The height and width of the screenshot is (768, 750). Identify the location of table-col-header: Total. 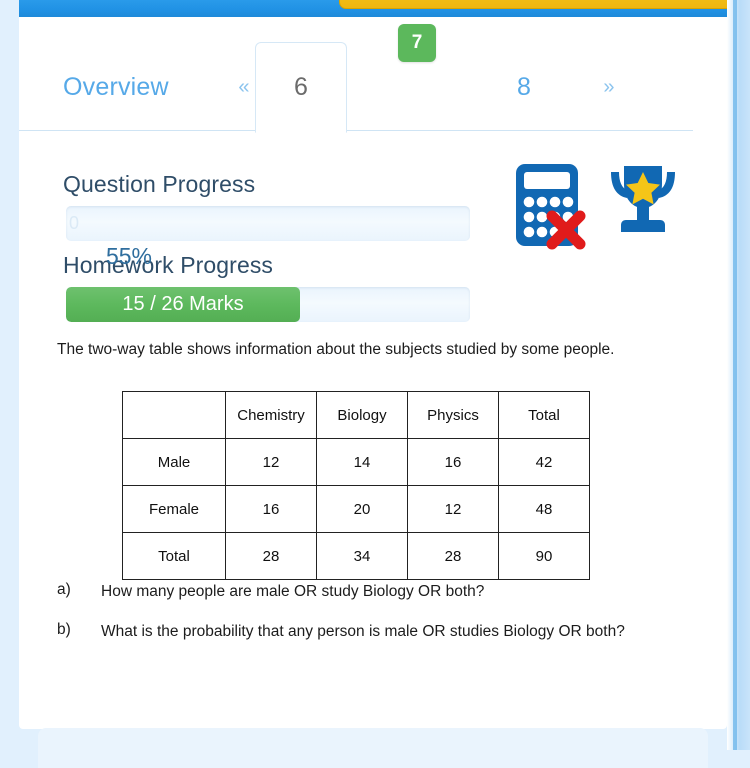
(544, 415).